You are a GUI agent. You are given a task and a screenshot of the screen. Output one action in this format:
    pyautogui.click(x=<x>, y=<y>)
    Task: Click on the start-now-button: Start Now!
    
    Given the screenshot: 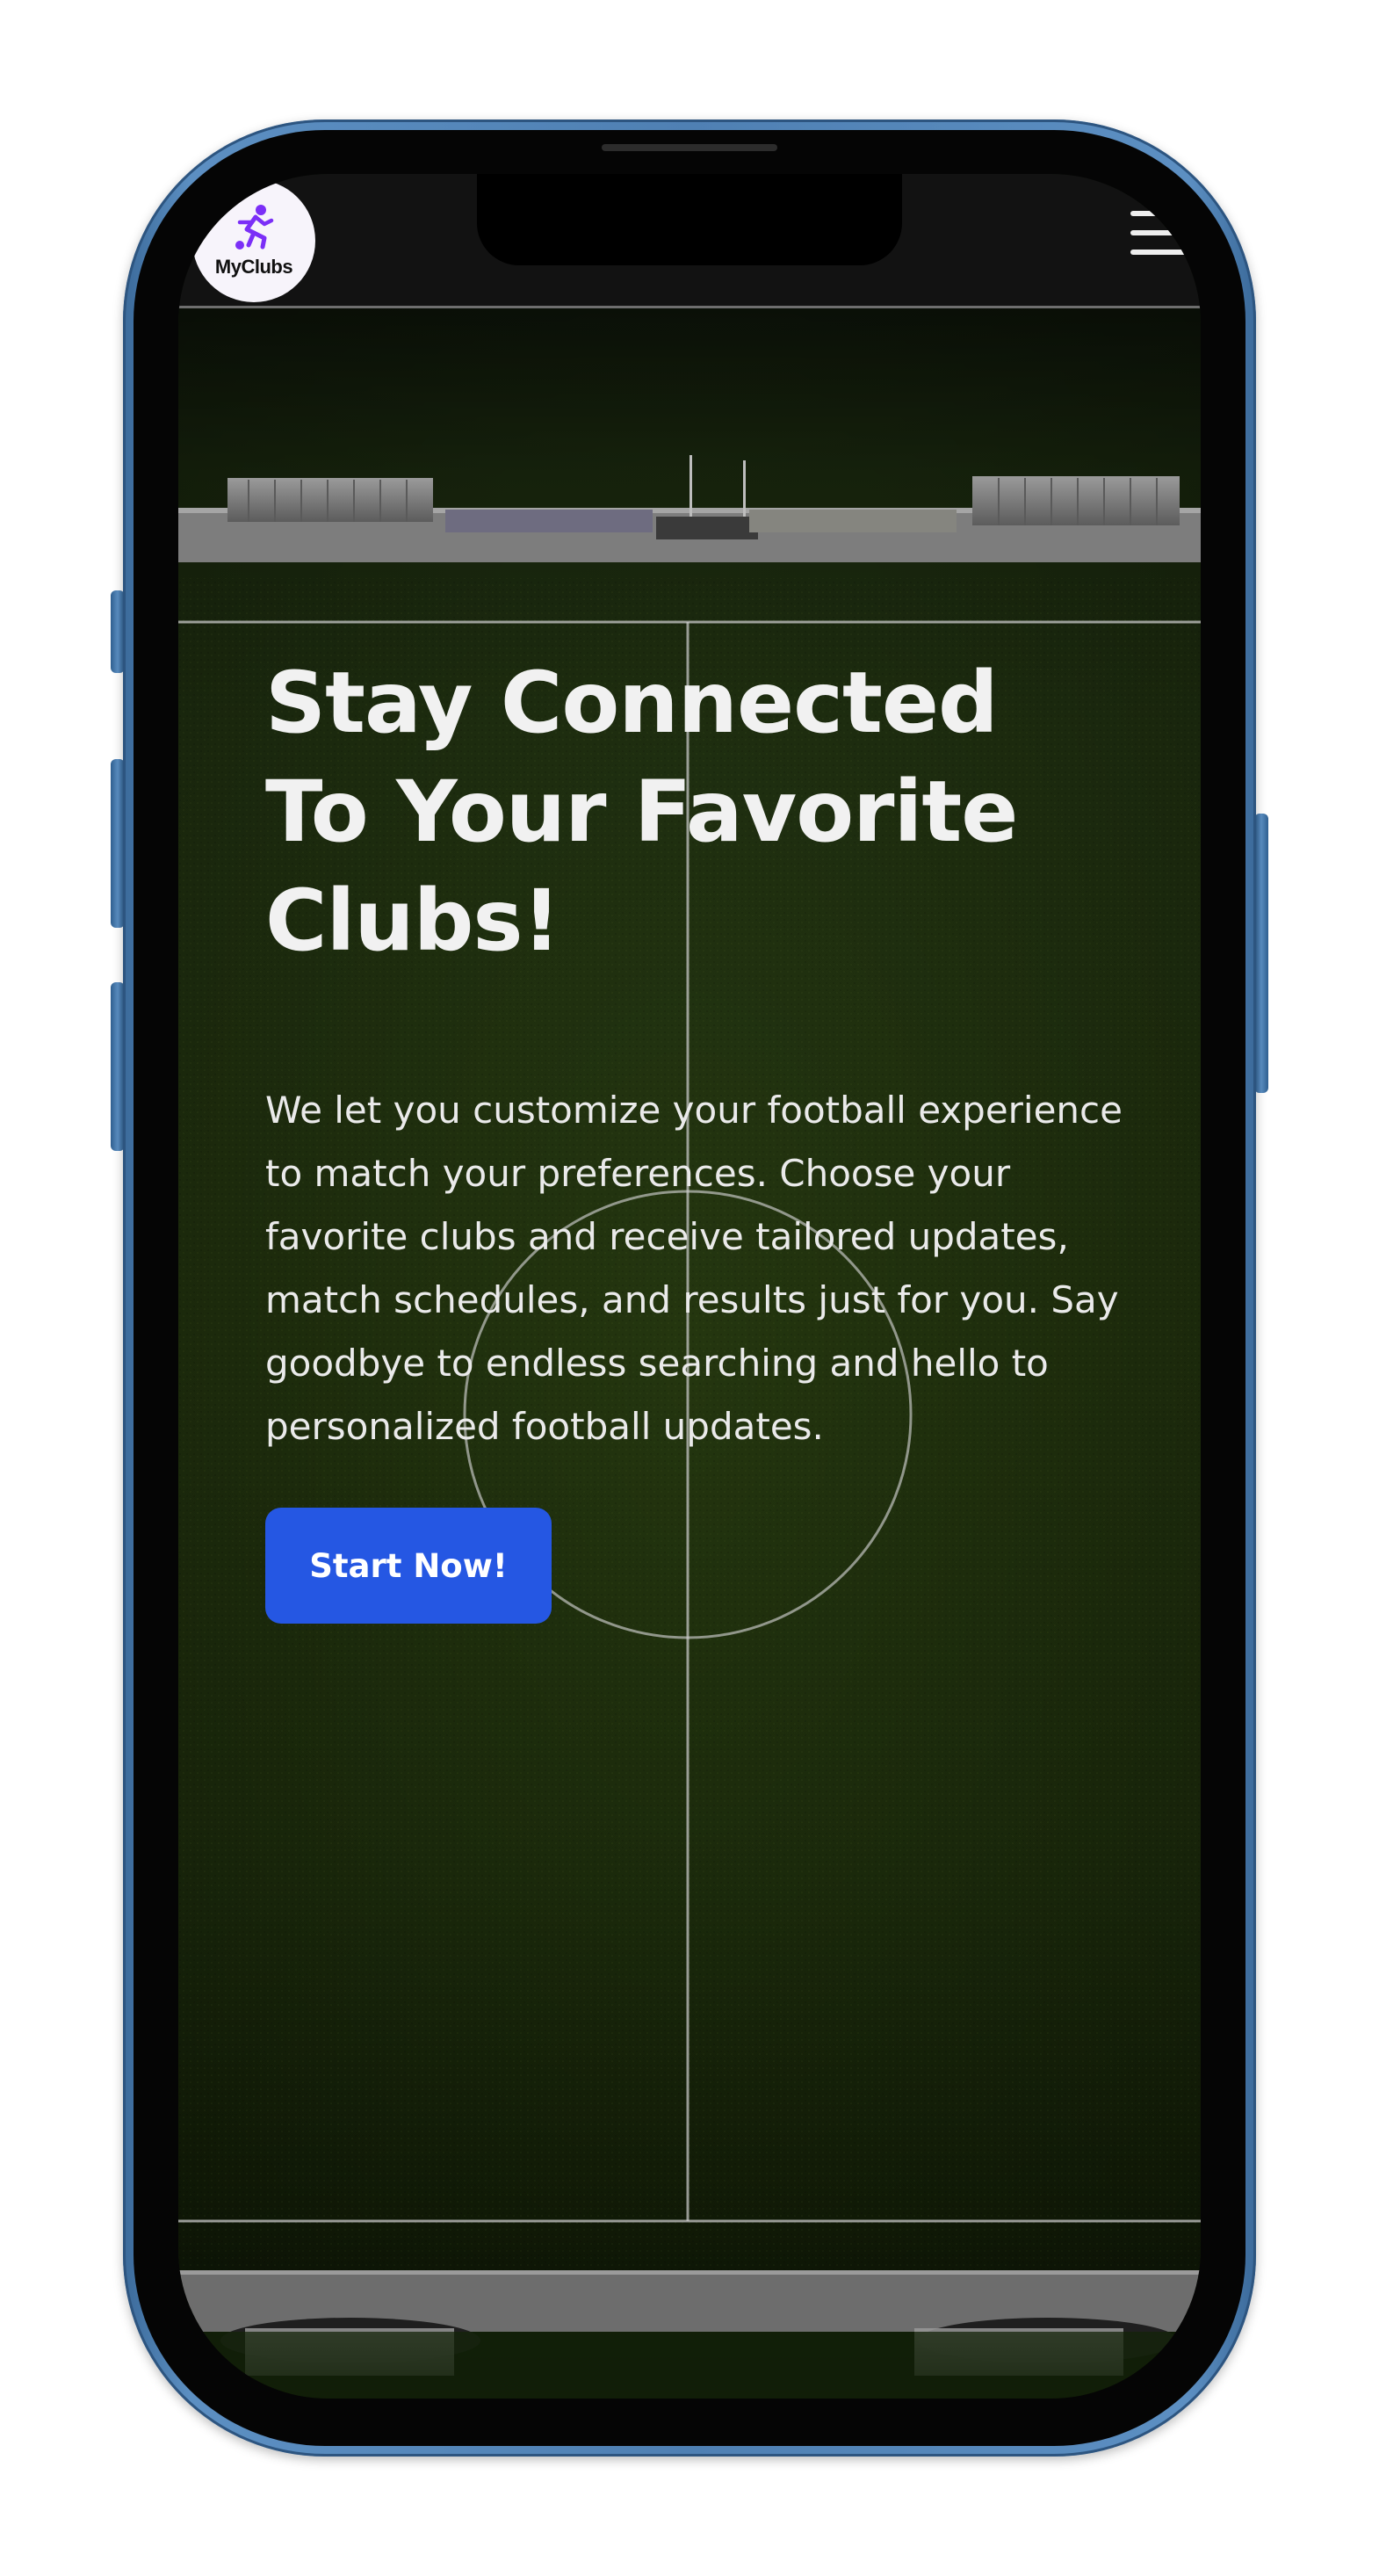 What is the action you would take?
    pyautogui.click(x=408, y=1566)
    